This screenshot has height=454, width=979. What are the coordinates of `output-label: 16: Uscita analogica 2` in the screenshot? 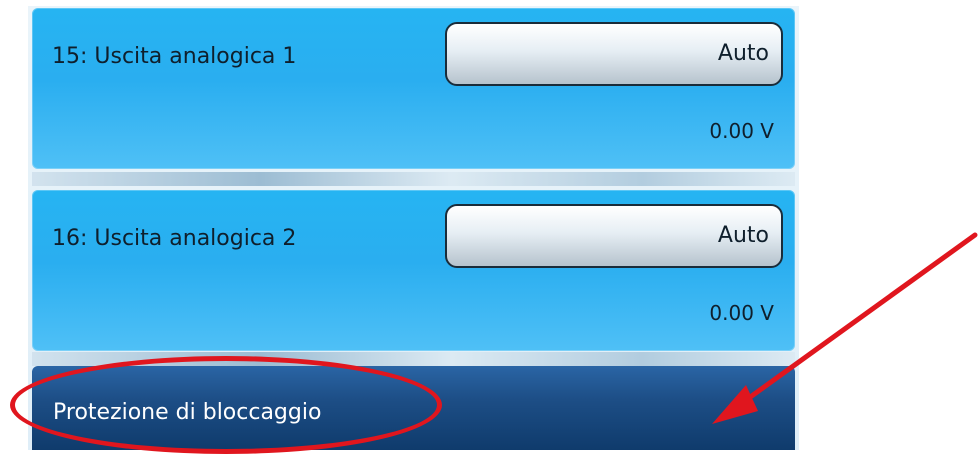 It's located at (174, 238).